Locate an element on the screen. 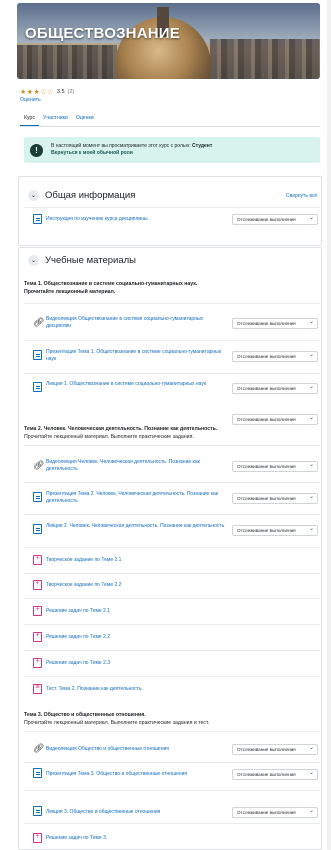 This screenshot has height=850, width=331. activity-link: Решение задач по Теме 3. is located at coordinates (136, 838).